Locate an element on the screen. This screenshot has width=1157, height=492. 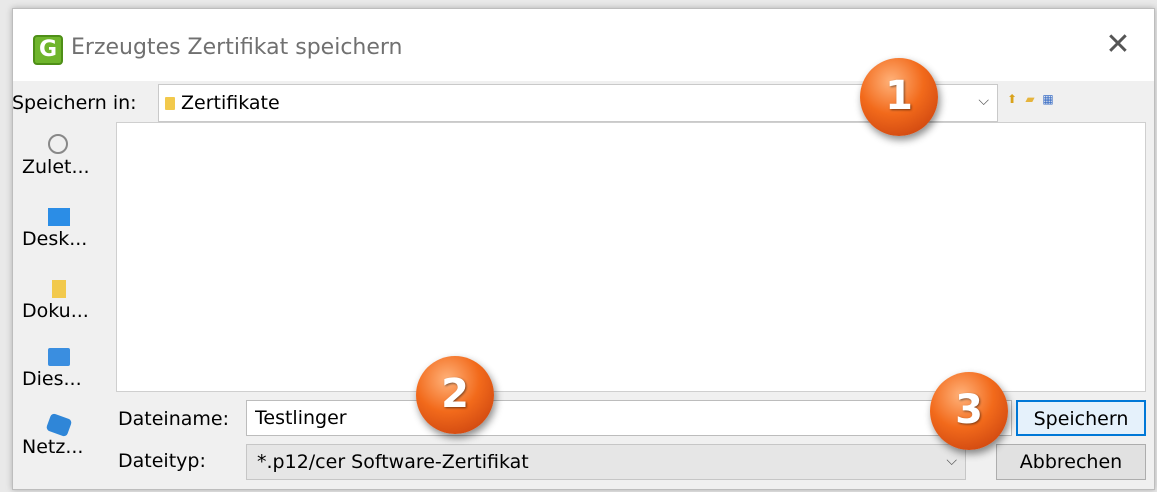
desktop-icon is located at coordinates (59, 217).